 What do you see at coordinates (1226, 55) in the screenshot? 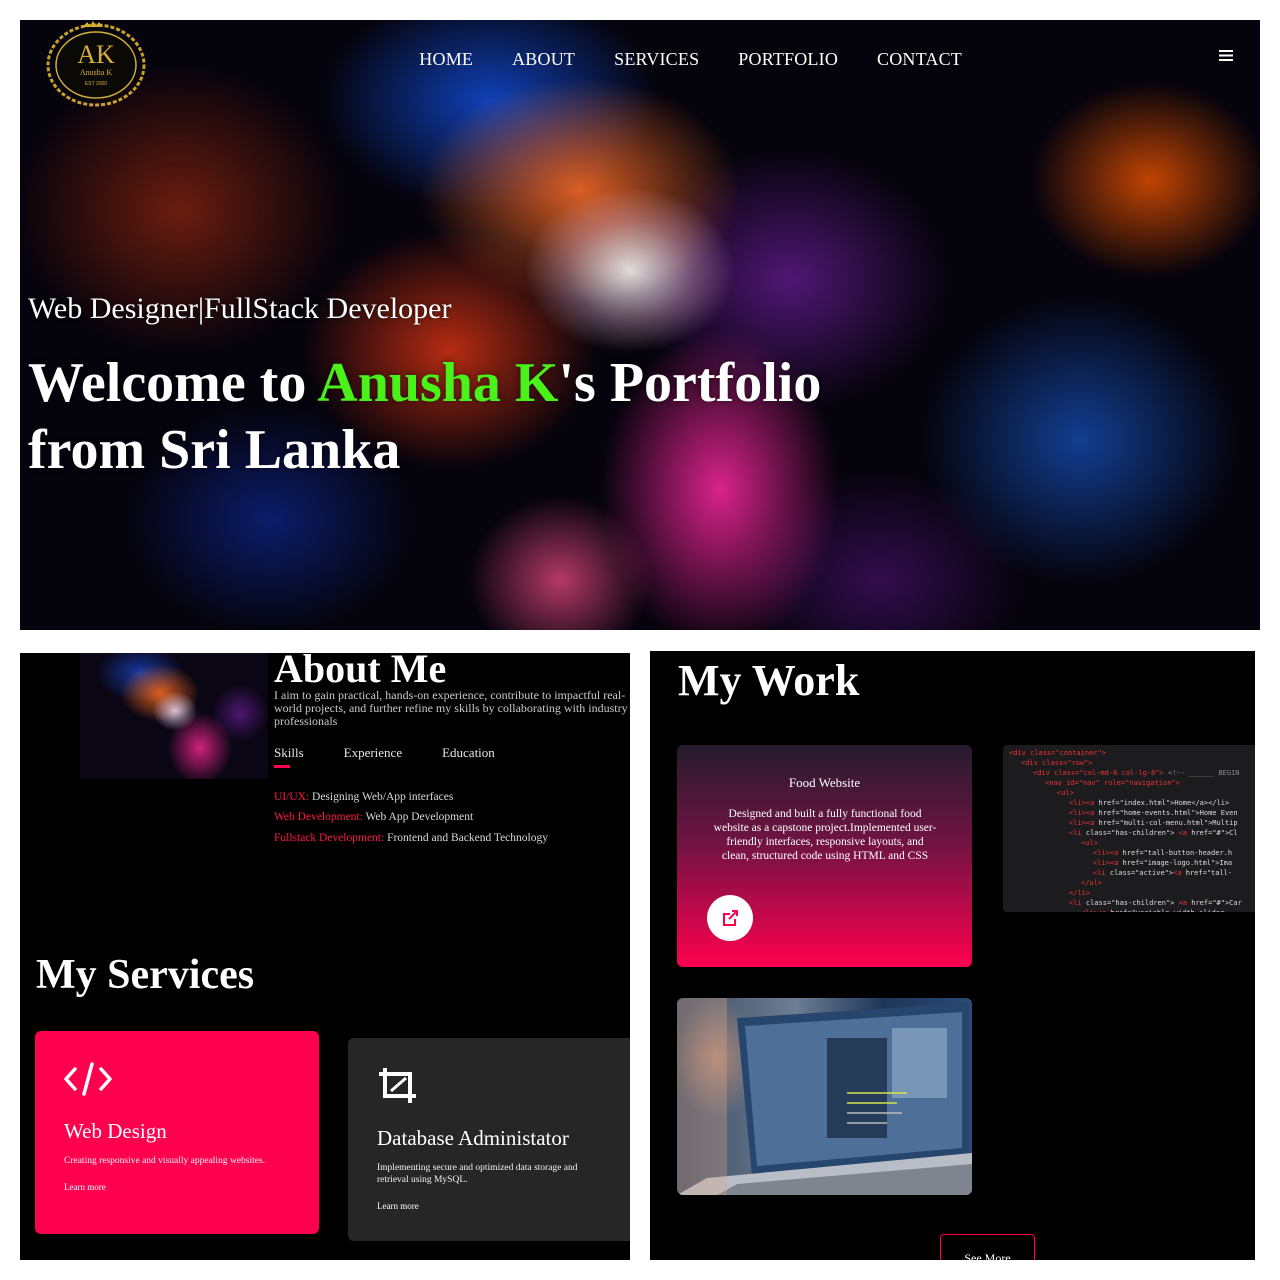
I see `hamburger-menu-icon` at bounding box center [1226, 55].